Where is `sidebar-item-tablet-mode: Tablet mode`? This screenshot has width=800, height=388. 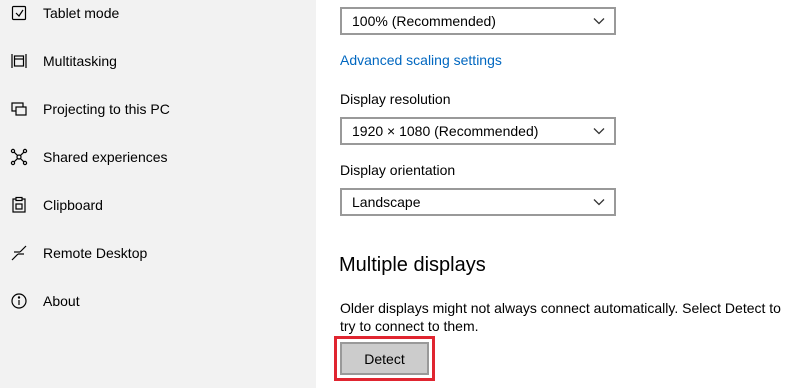 sidebar-item-tablet-mode: Tablet mode is located at coordinates (158, 16).